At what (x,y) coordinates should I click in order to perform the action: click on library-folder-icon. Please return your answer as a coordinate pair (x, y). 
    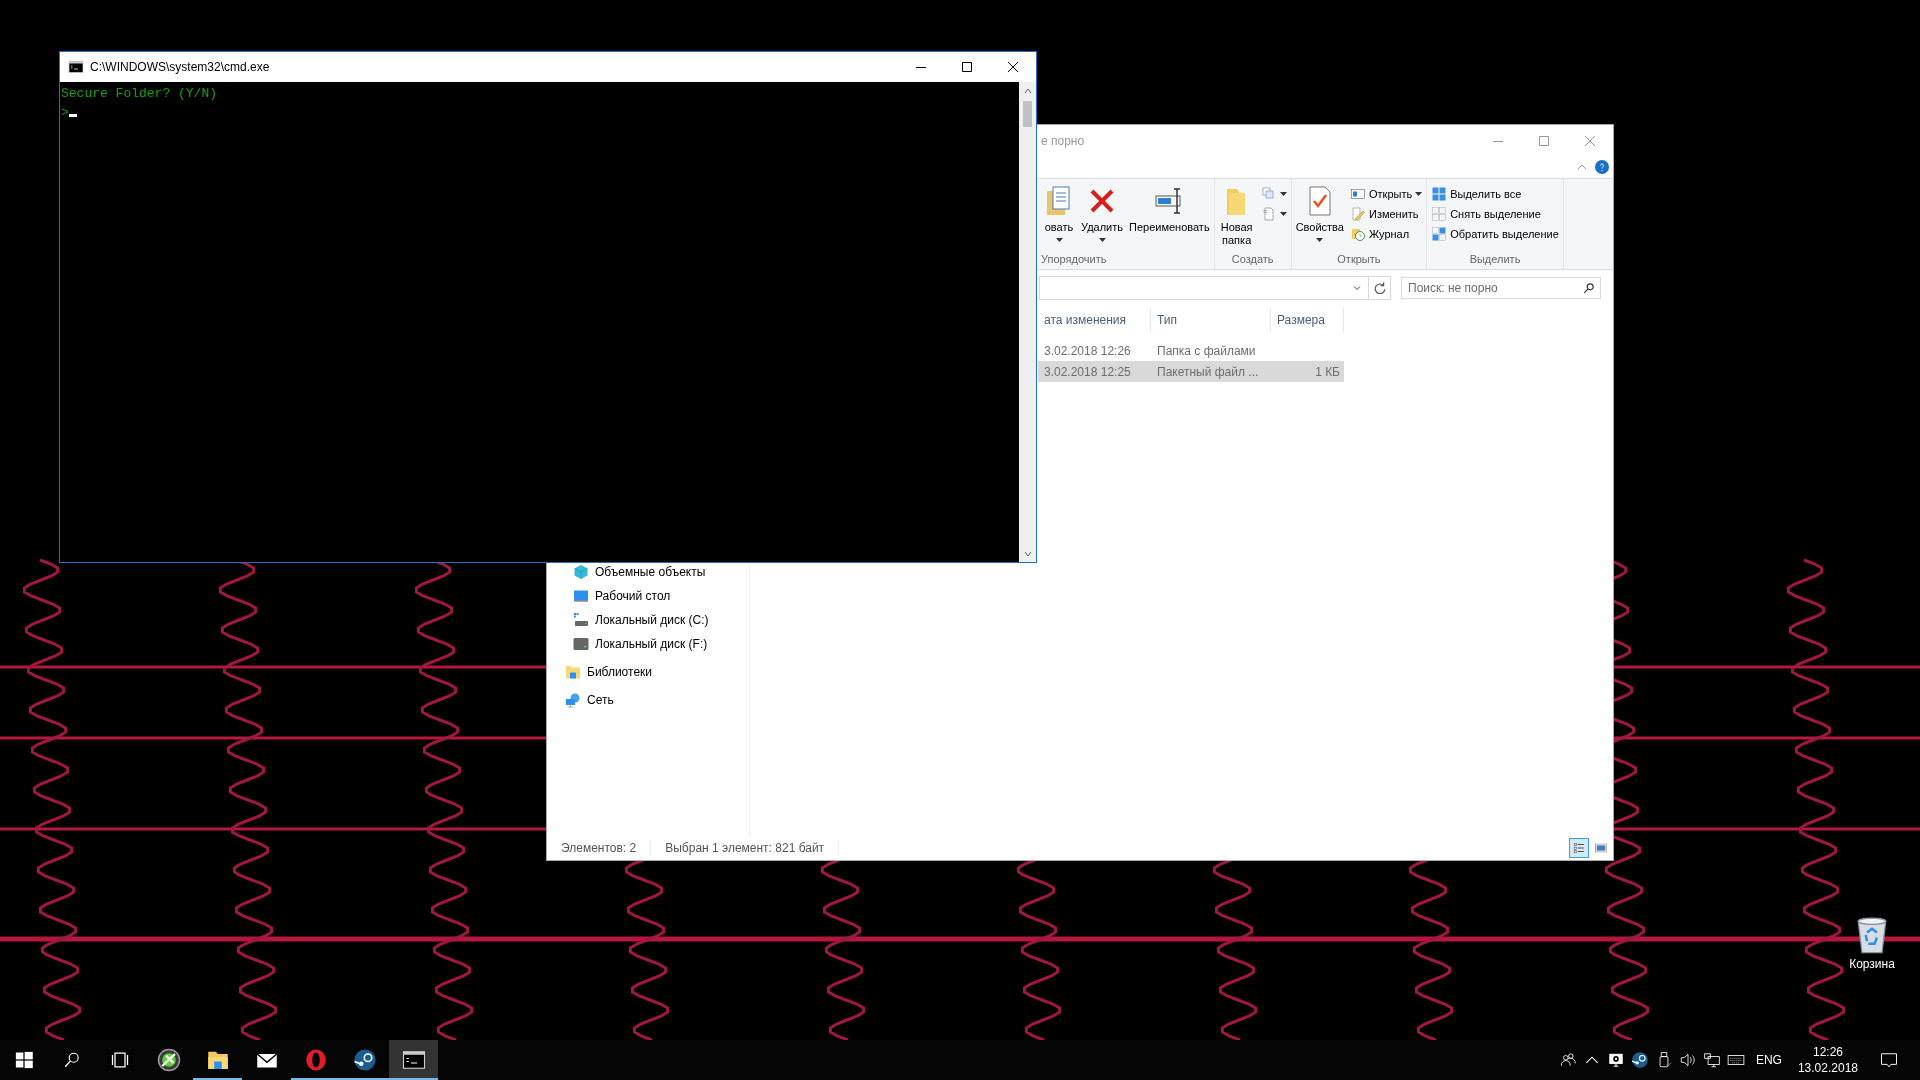
    Looking at the image, I should click on (573, 672).